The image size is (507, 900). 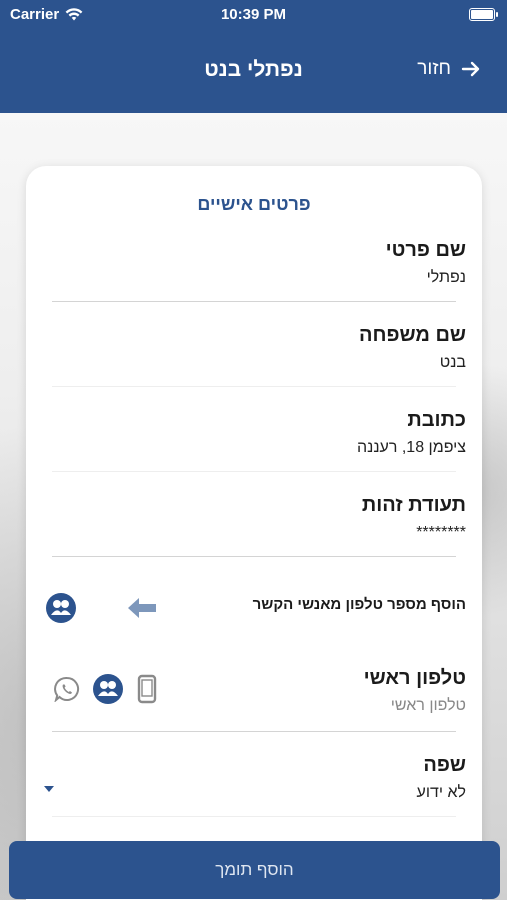 I want to click on header-bar: Carrier 10:39 PM נפתלי בנט חזור, so click(x=253, y=56).